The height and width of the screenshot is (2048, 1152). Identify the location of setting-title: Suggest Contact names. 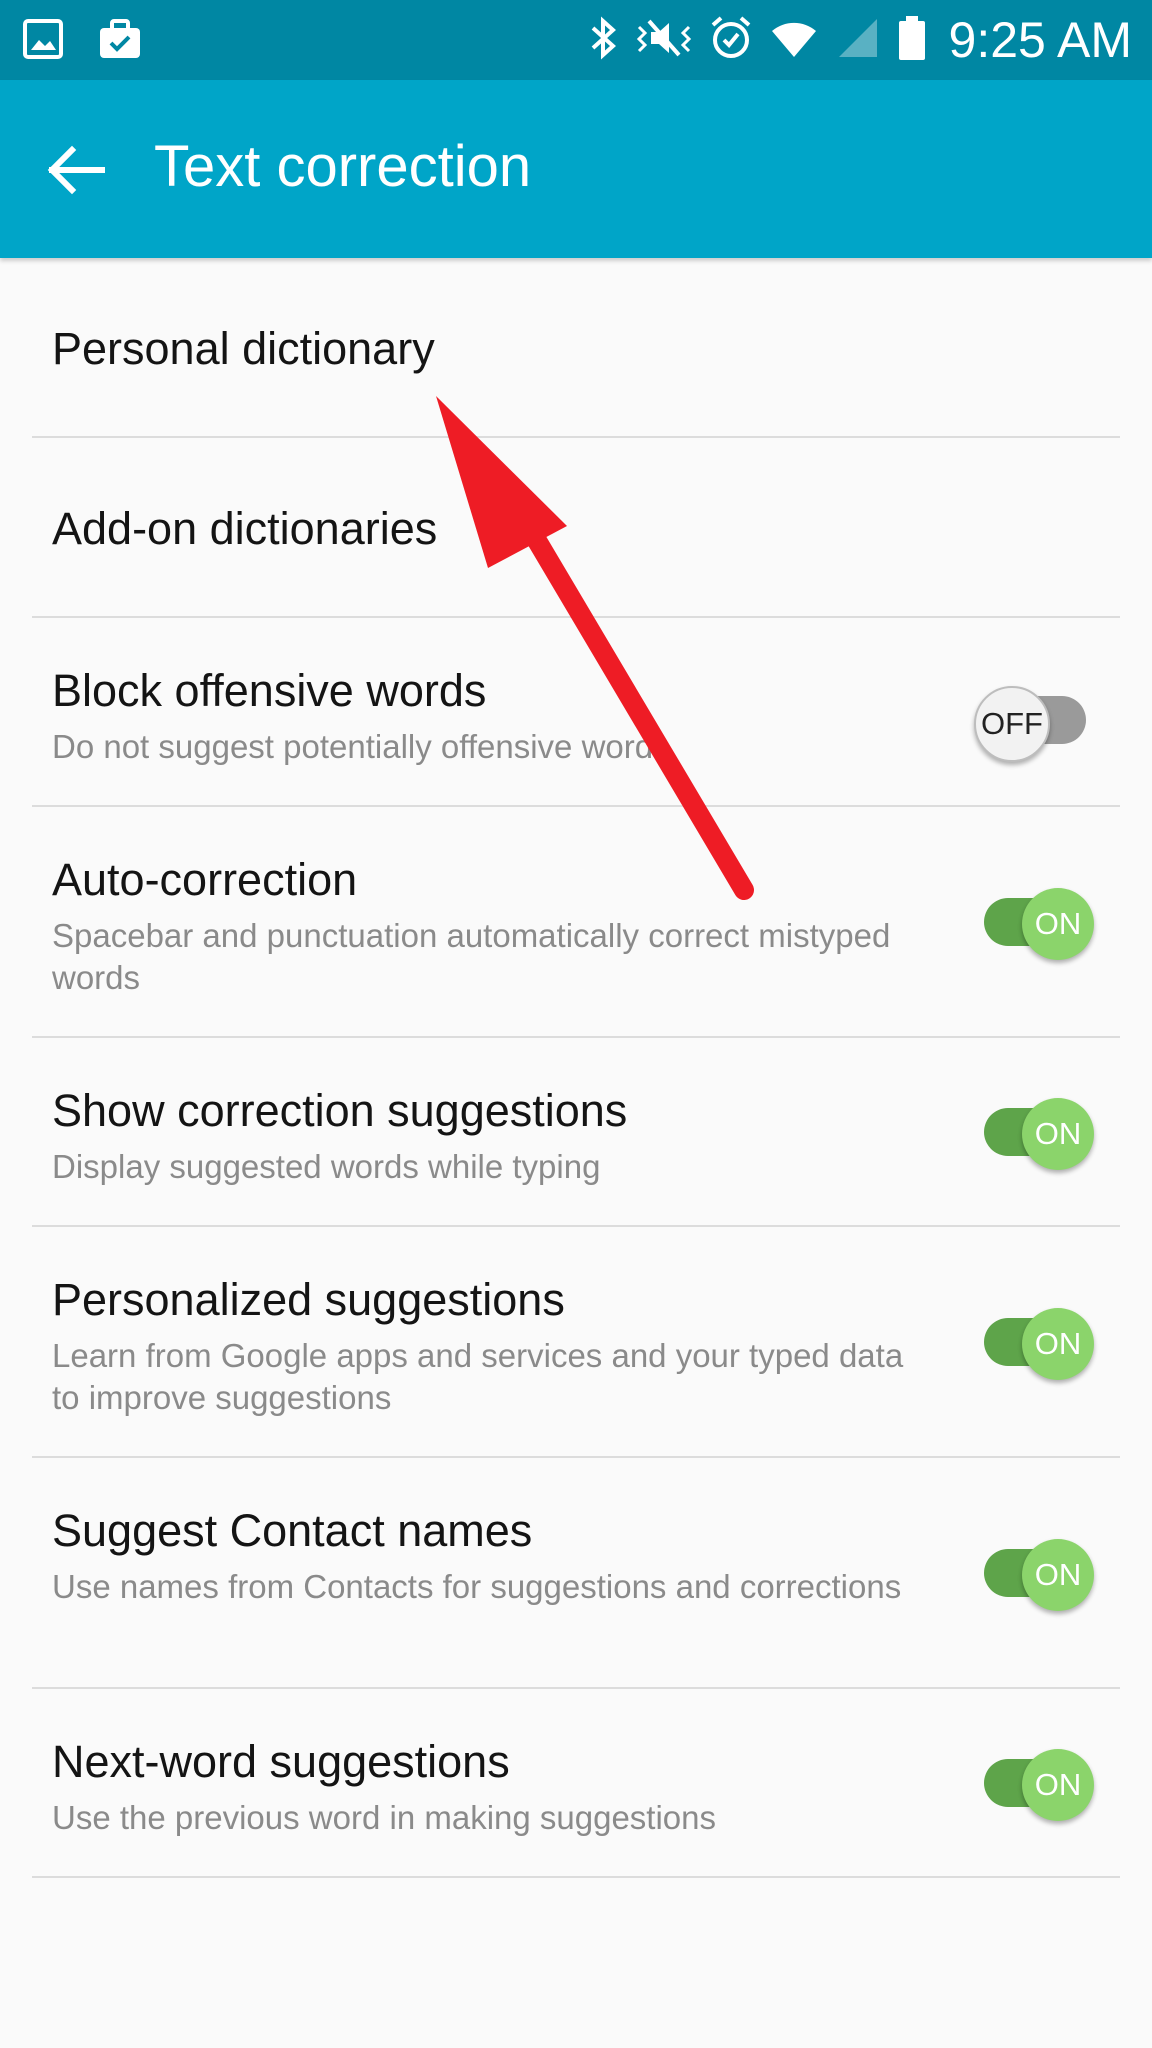
(292, 1530).